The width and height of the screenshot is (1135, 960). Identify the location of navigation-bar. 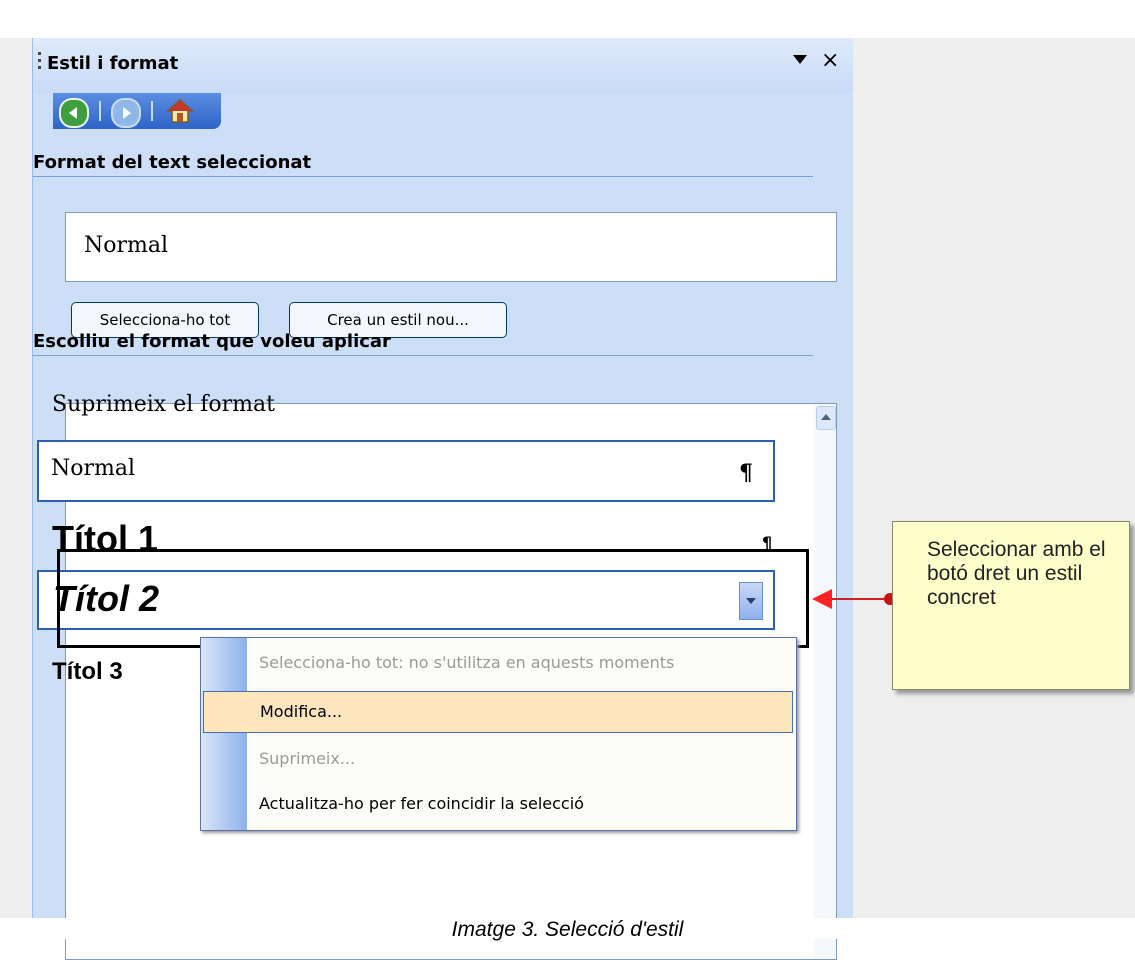
(137, 111).